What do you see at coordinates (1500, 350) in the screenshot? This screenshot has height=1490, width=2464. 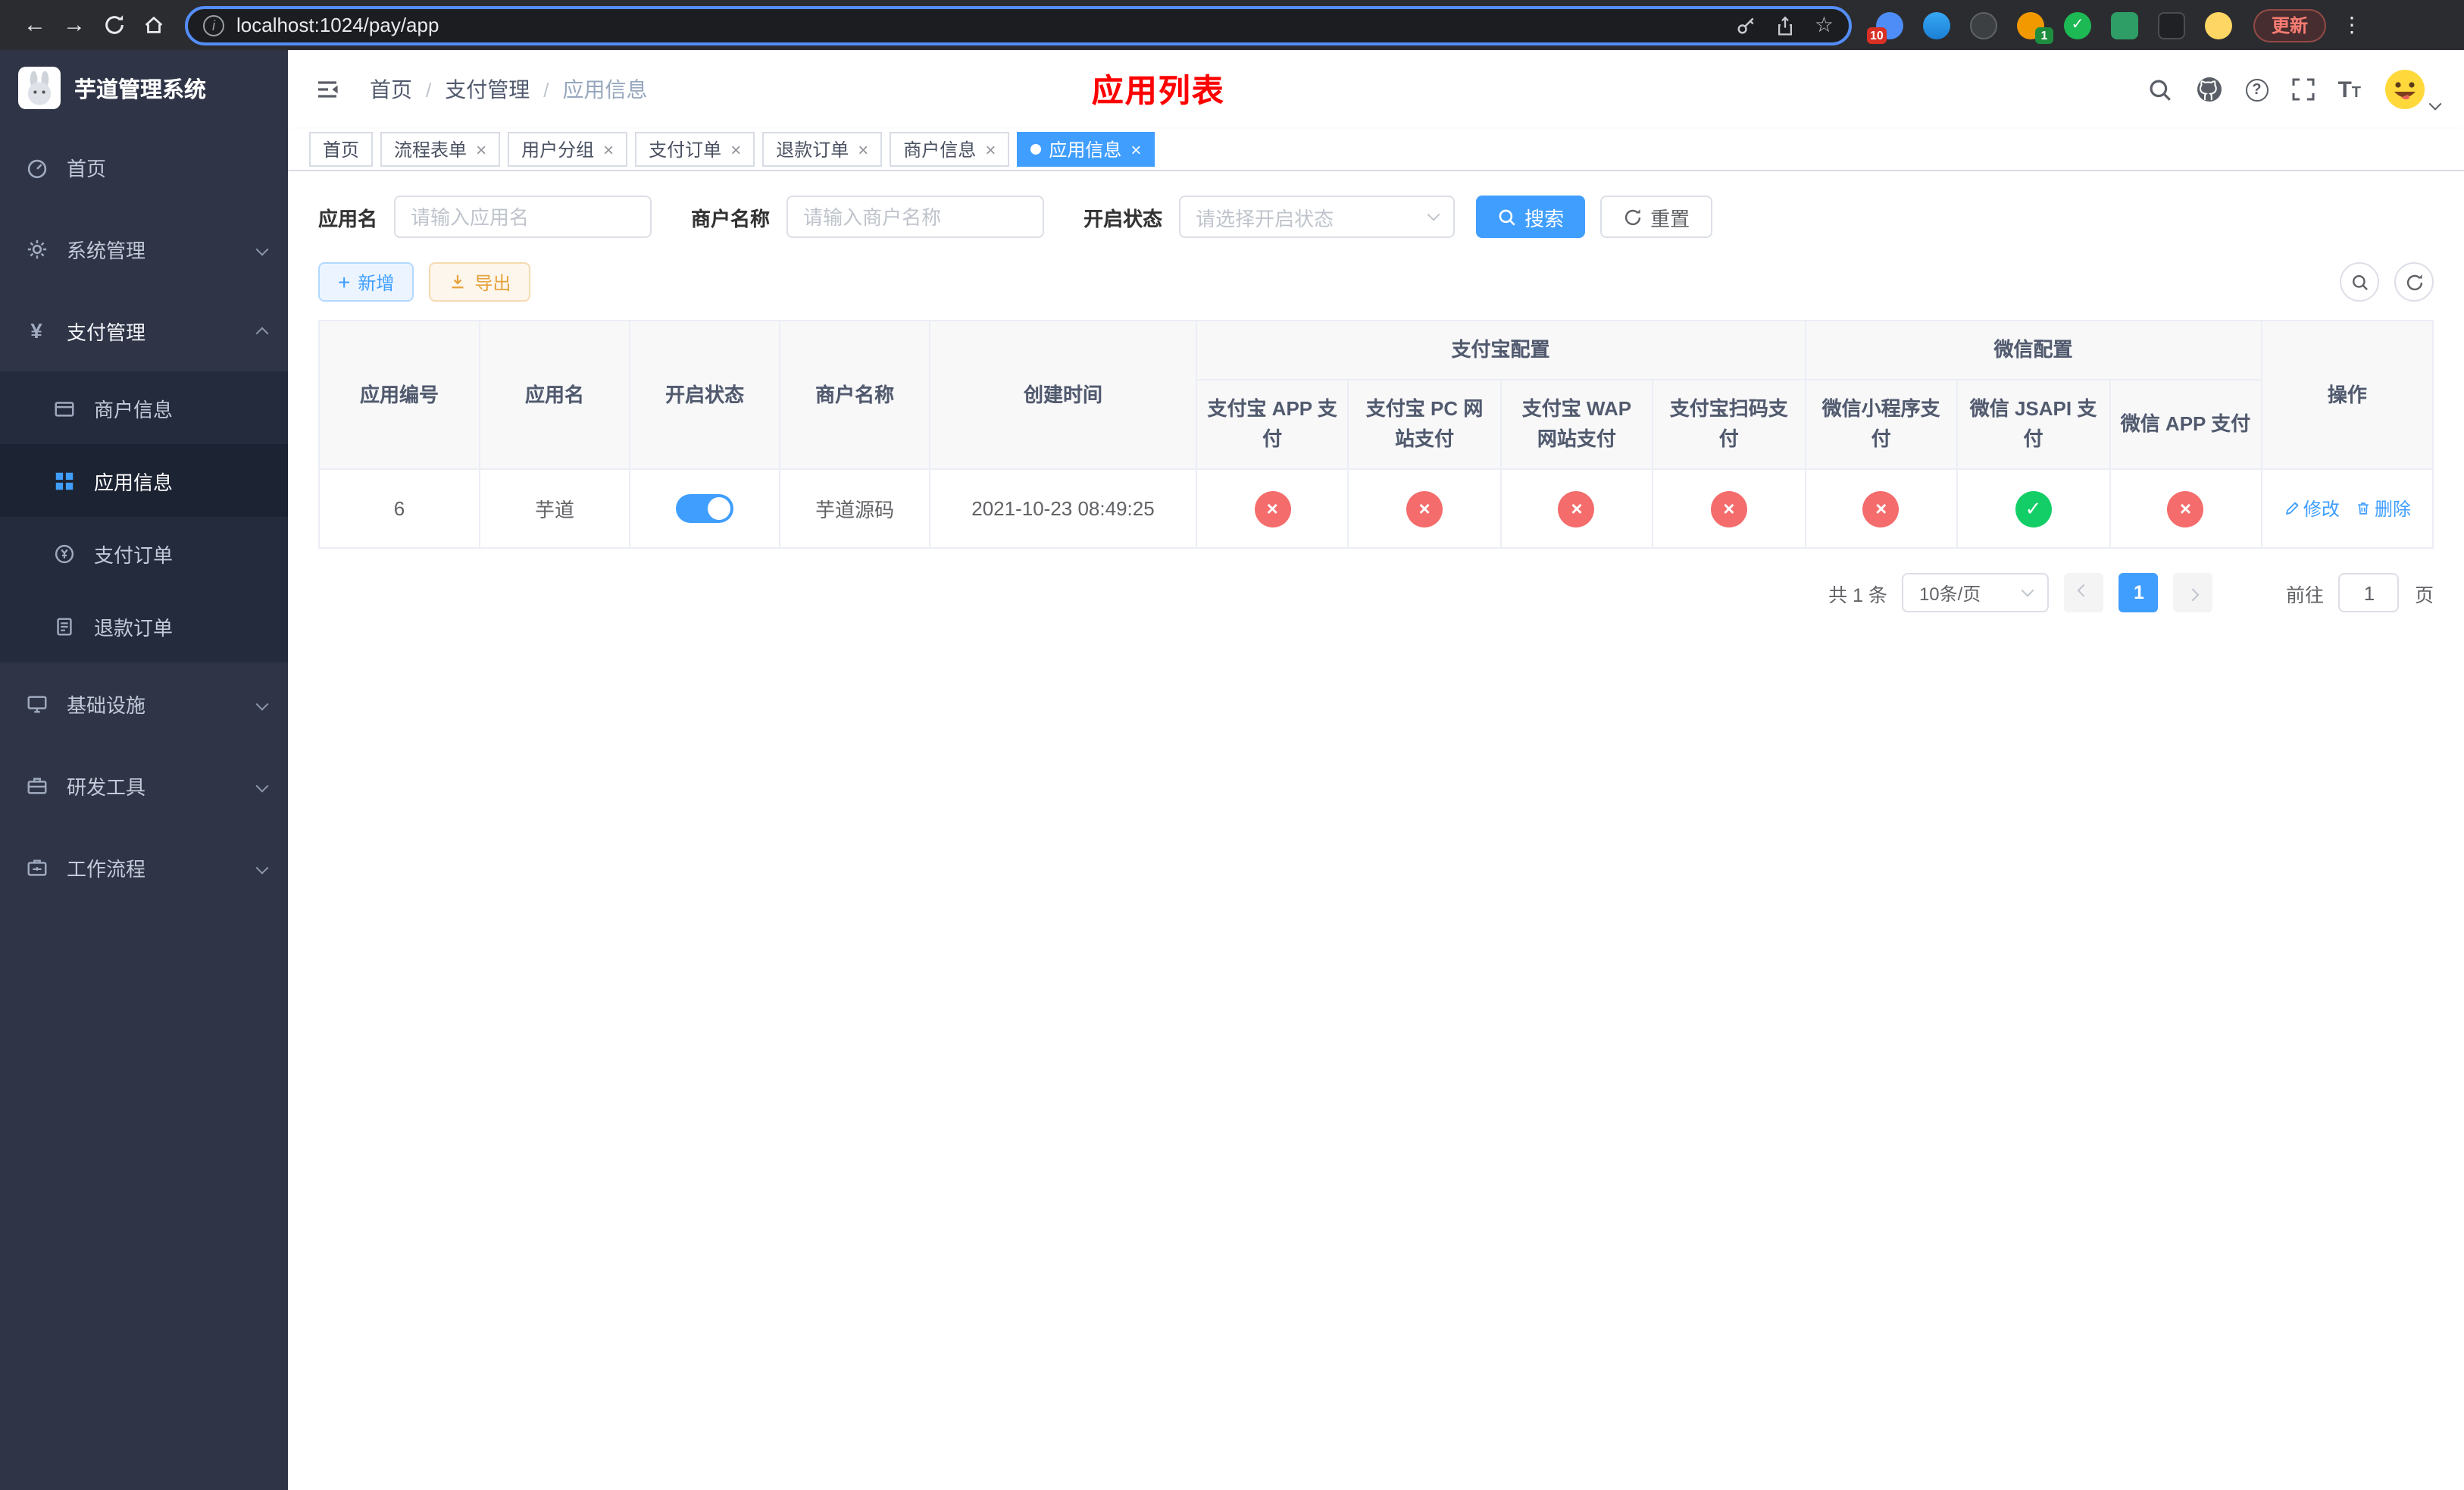 I see `col-group-alipay: 支付宝配置` at bounding box center [1500, 350].